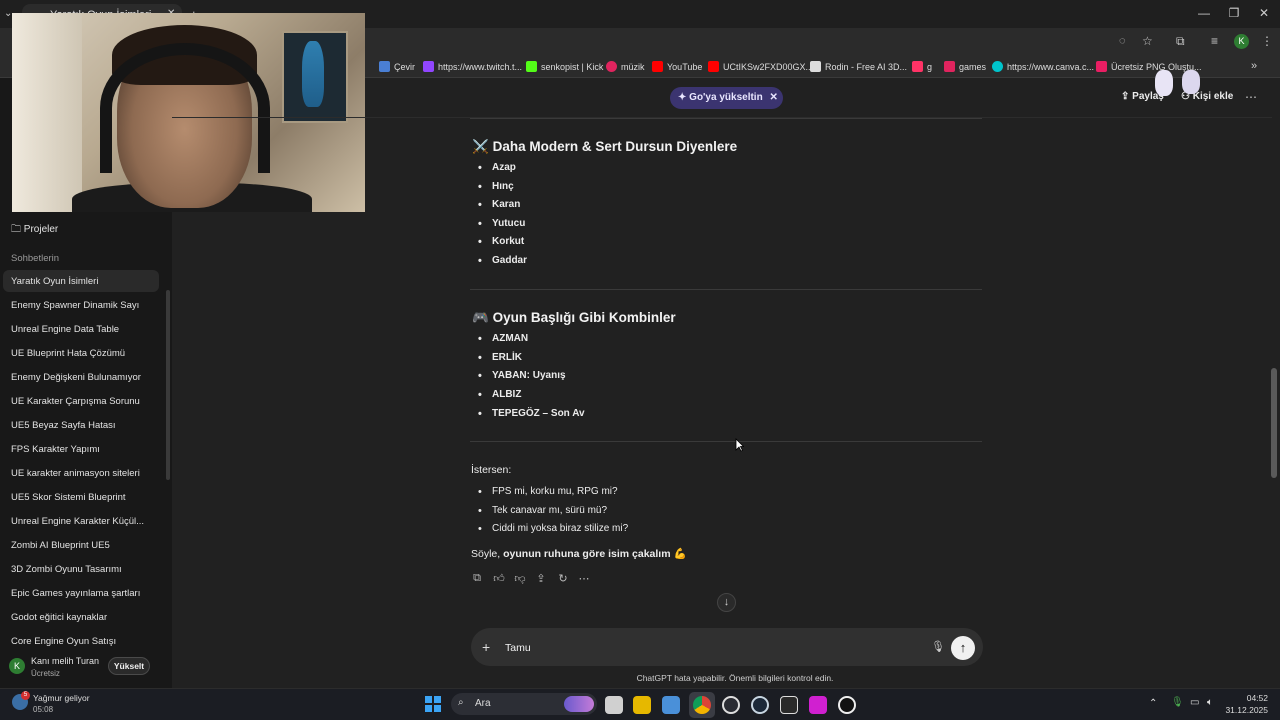  I want to click on chrome-icon, so click(702, 705).